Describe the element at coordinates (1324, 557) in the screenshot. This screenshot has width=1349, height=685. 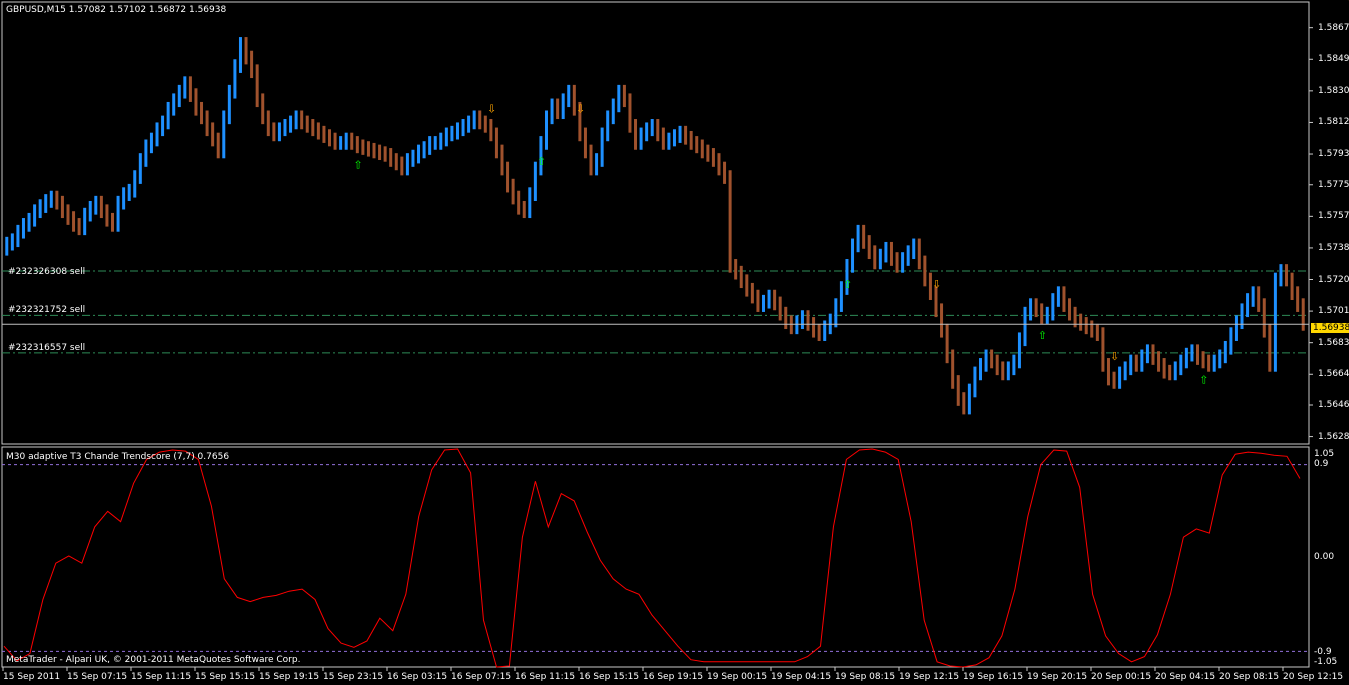
I see `indicator-tick-0: 0.00` at that location.